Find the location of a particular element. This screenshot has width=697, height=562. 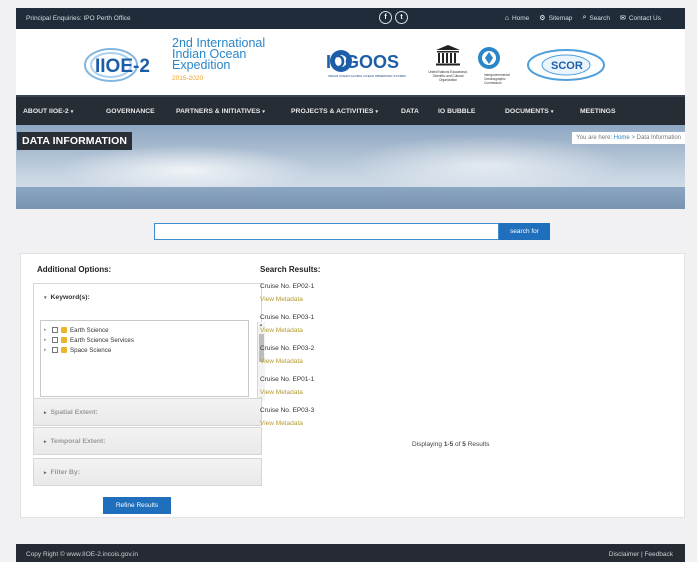

logo-main-text: IIOE-2 is located at coordinates (122, 66).